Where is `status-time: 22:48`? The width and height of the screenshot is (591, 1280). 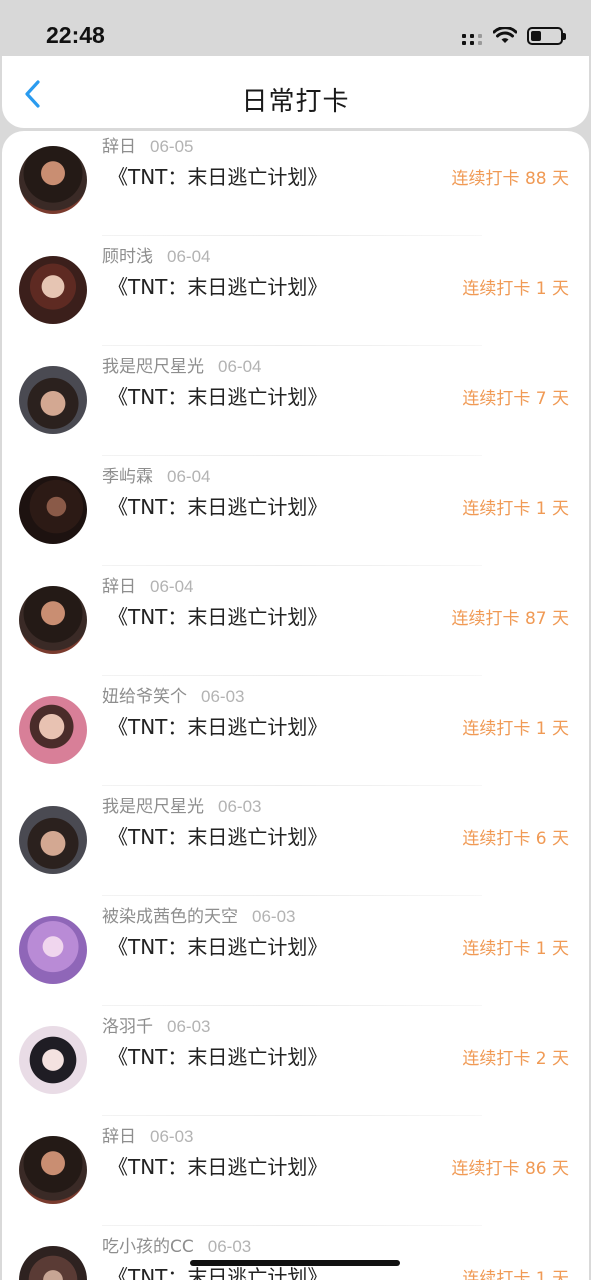 status-time: 22:48 is located at coordinates (75, 35).